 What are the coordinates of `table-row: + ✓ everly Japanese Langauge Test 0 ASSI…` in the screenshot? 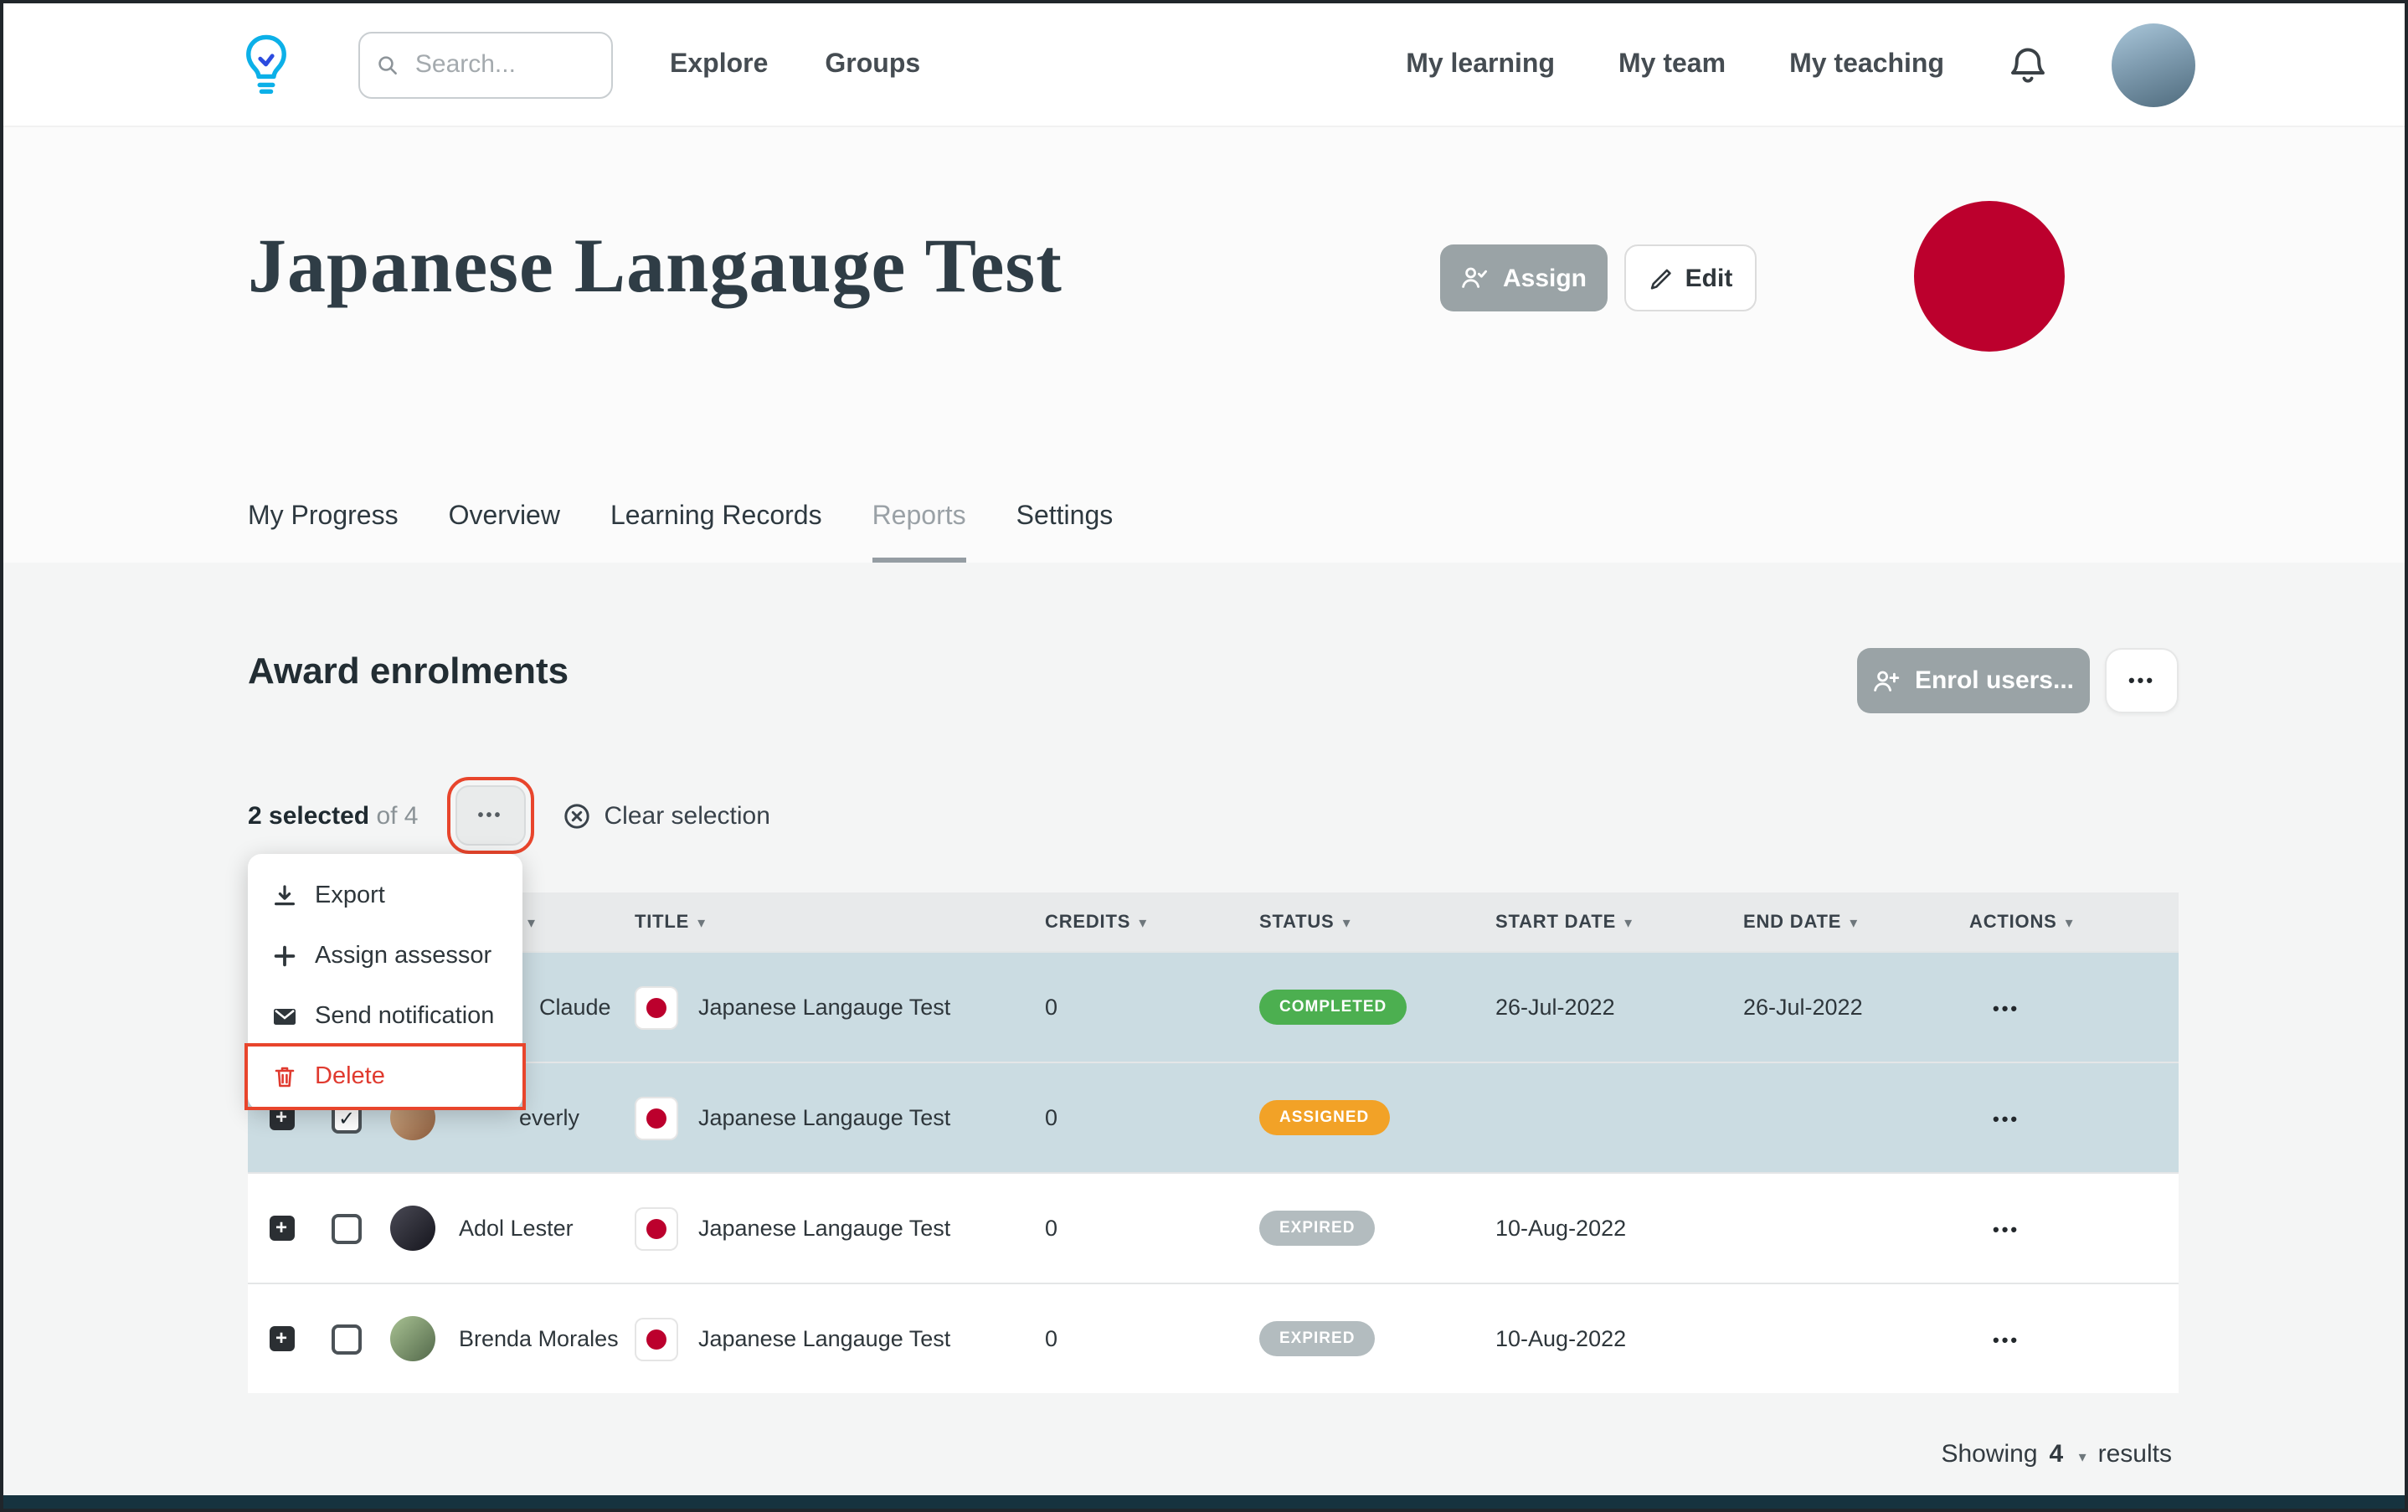 It's located at (1213, 1117).